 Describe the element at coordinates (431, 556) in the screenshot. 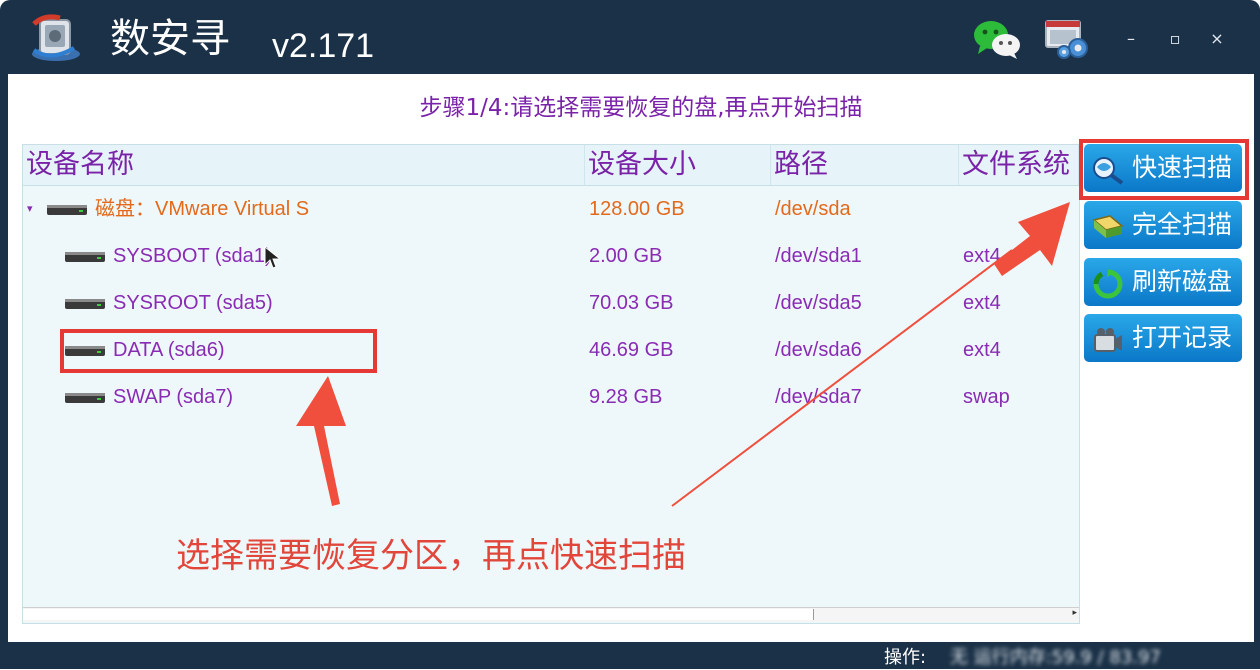

I see `annotation-text: 选择需要恢复分区，再点快速扫描` at that location.